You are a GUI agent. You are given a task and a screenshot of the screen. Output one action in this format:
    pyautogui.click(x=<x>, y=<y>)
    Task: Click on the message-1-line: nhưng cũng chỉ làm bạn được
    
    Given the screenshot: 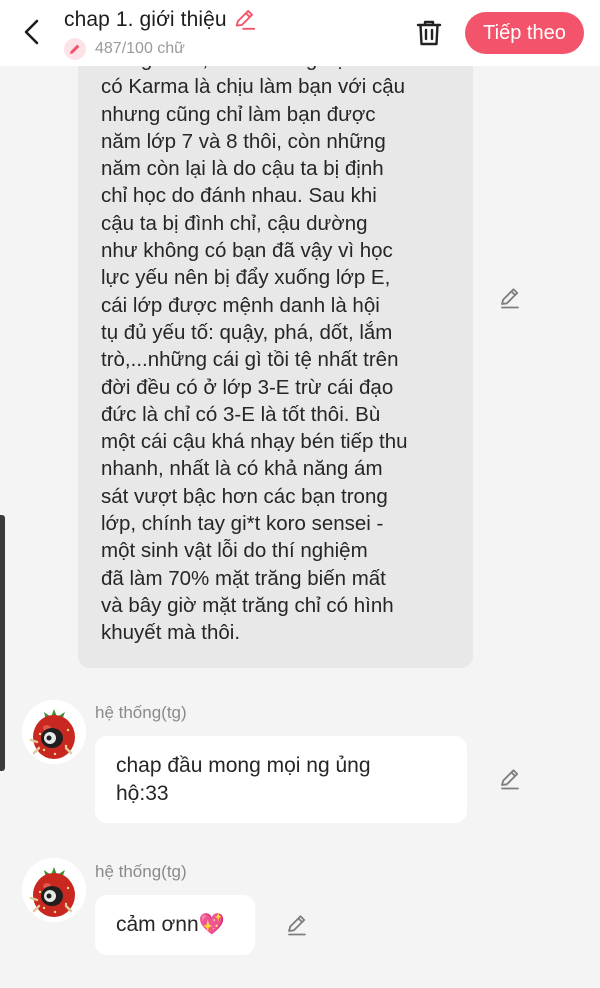 What is the action you would take?
    pyautogui.click(x=238, y=114)
    